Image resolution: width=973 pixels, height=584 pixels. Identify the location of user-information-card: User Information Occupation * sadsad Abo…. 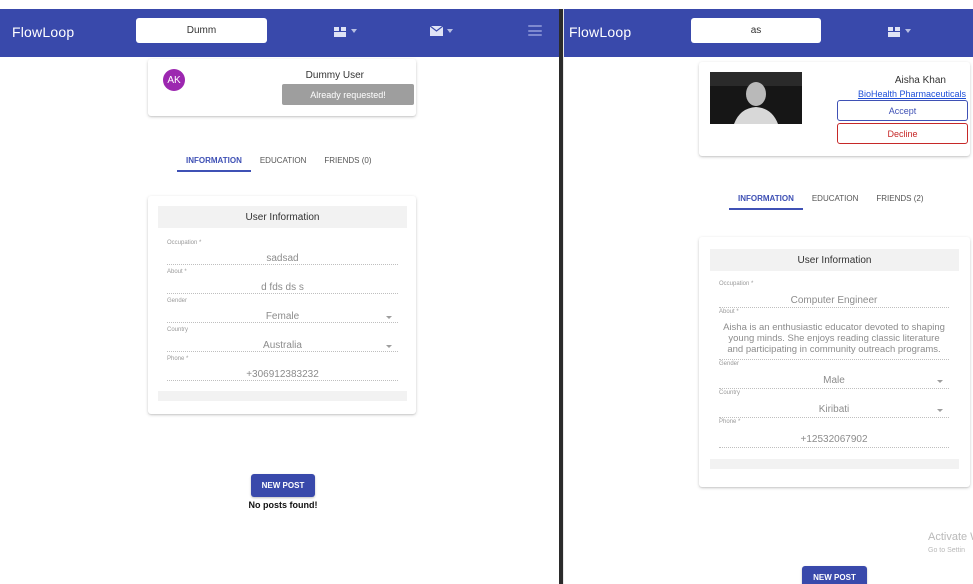
(282, 305).